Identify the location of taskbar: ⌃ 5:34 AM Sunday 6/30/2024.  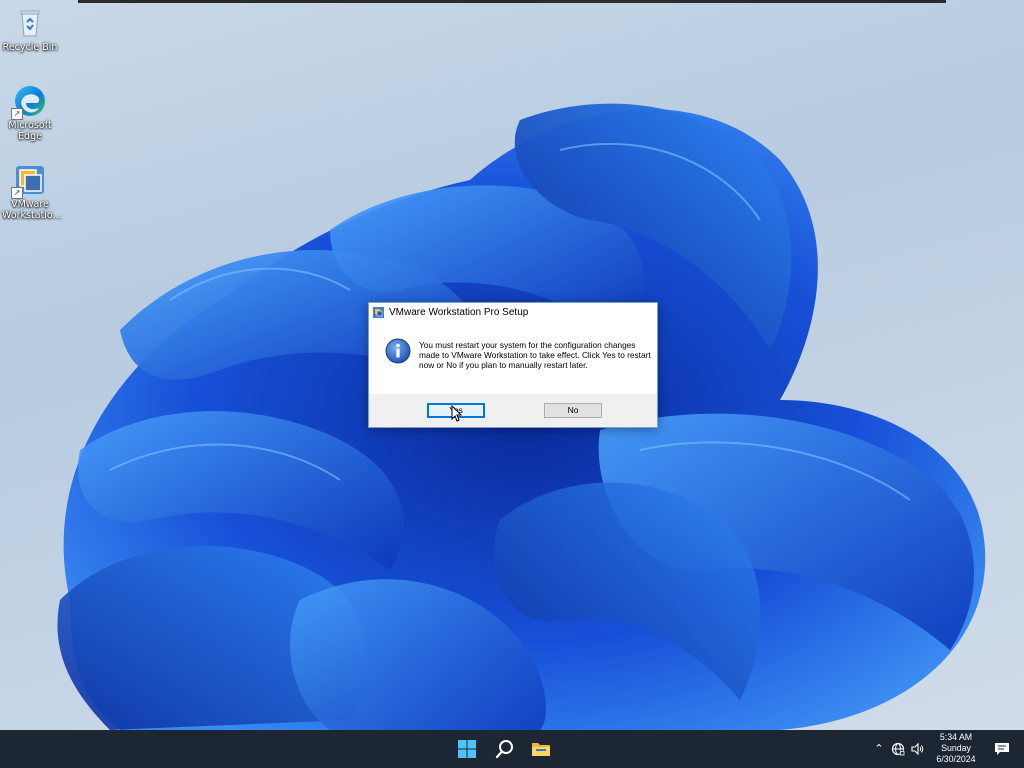
(512, 749).